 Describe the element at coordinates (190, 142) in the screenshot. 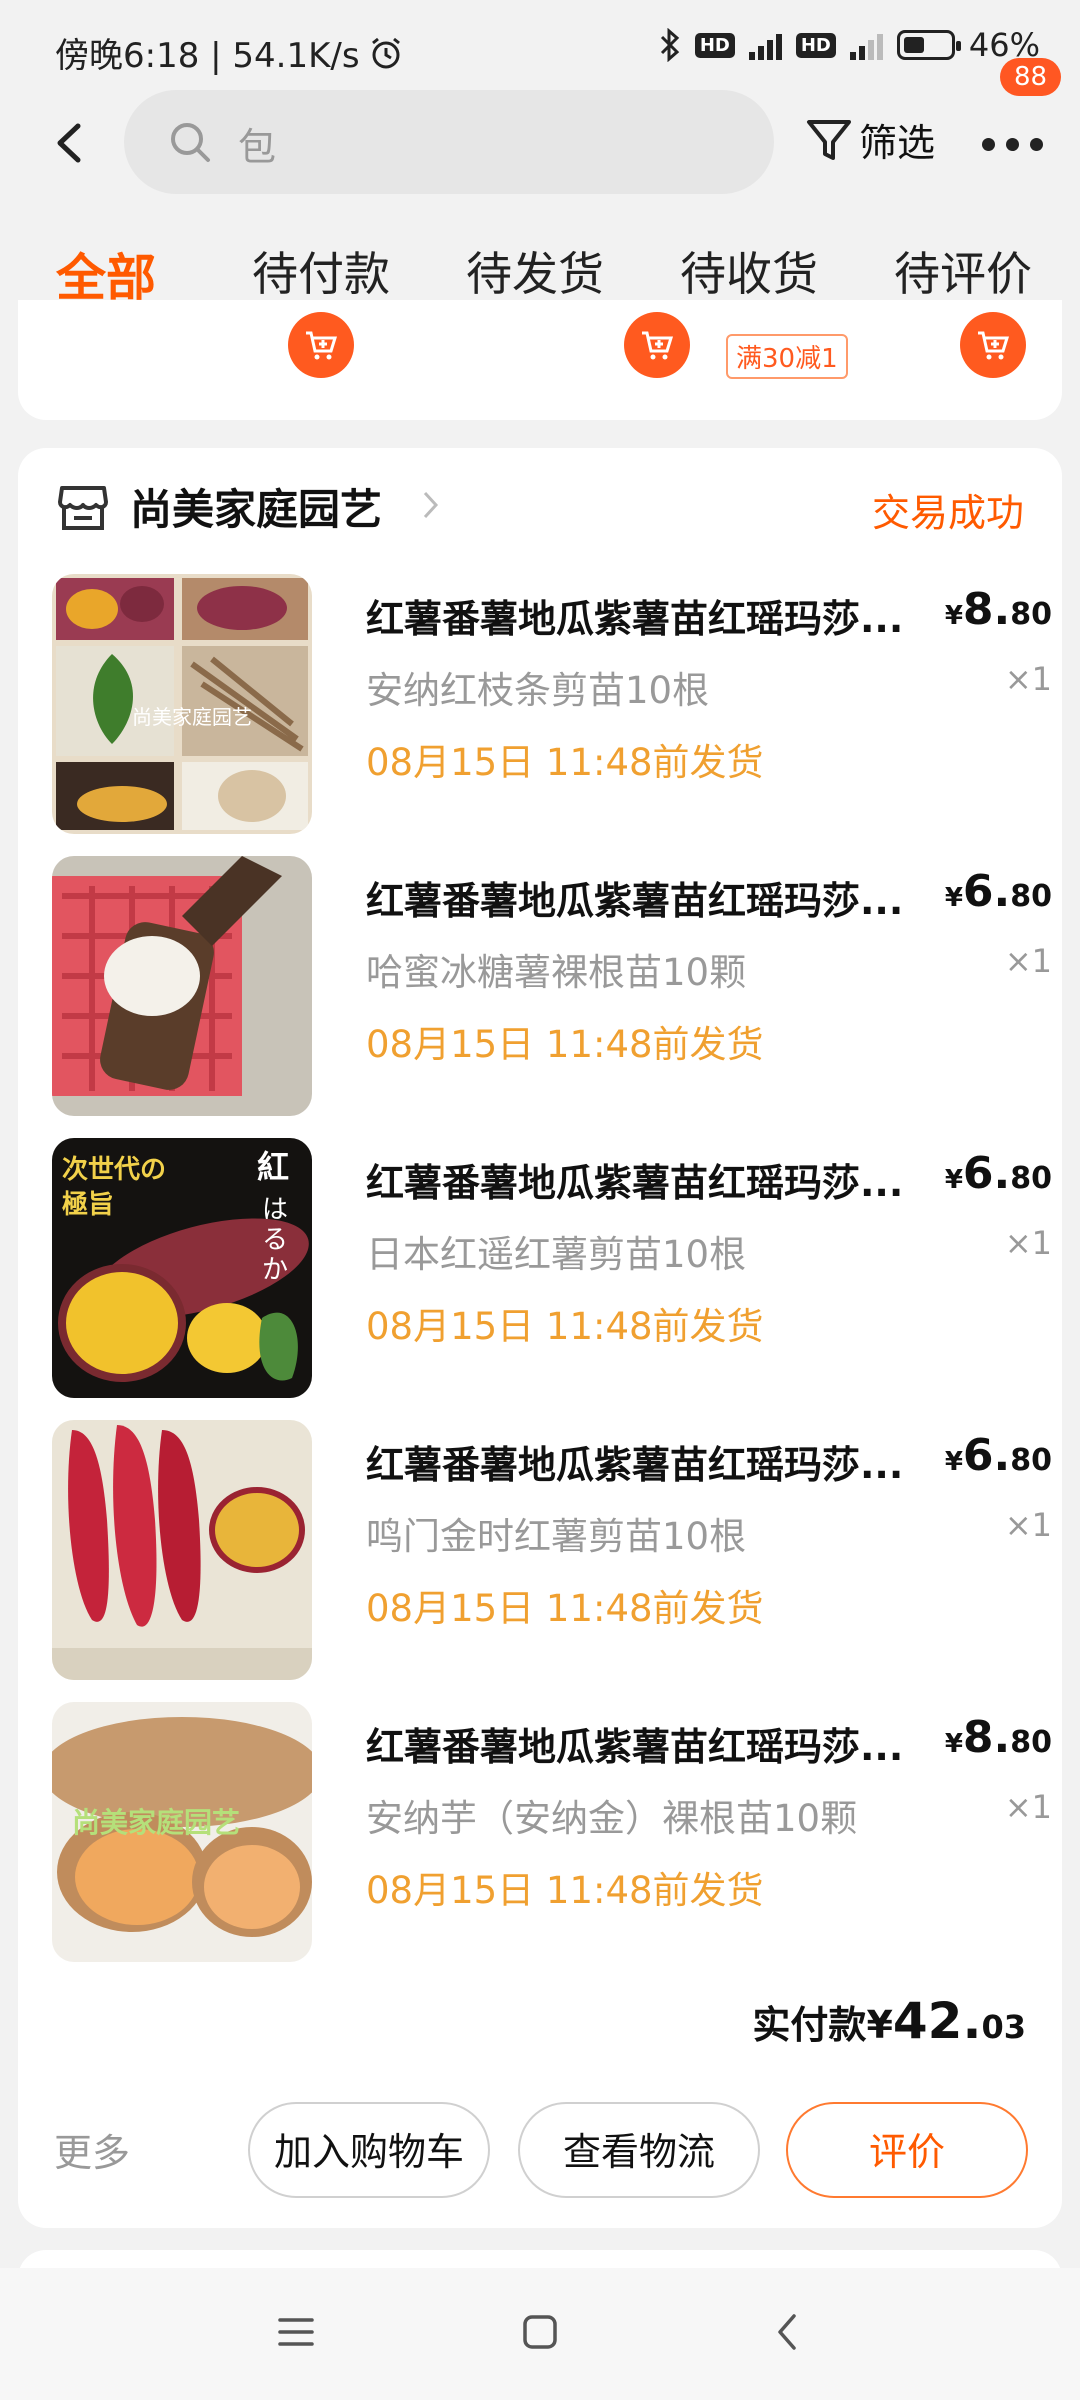

I see `search-icon` at that location.